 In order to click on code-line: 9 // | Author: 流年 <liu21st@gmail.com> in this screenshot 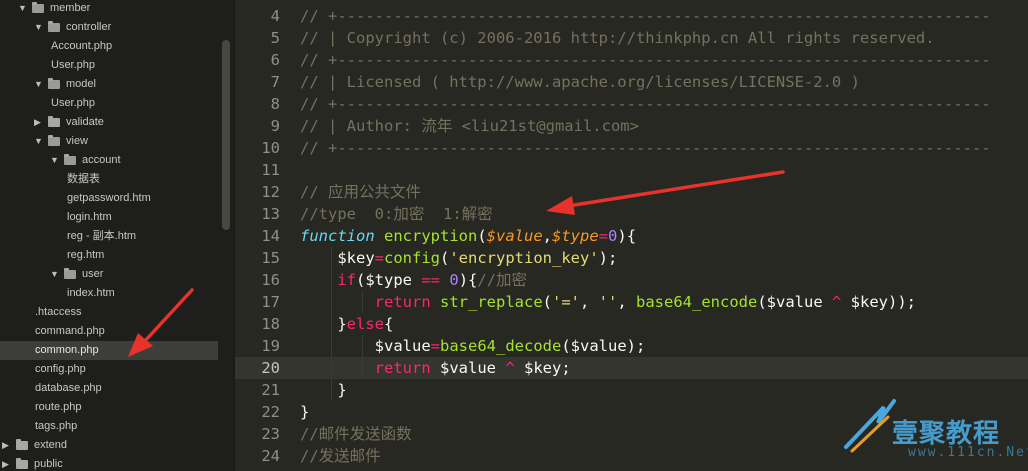, I will do `click(631, 126)`.